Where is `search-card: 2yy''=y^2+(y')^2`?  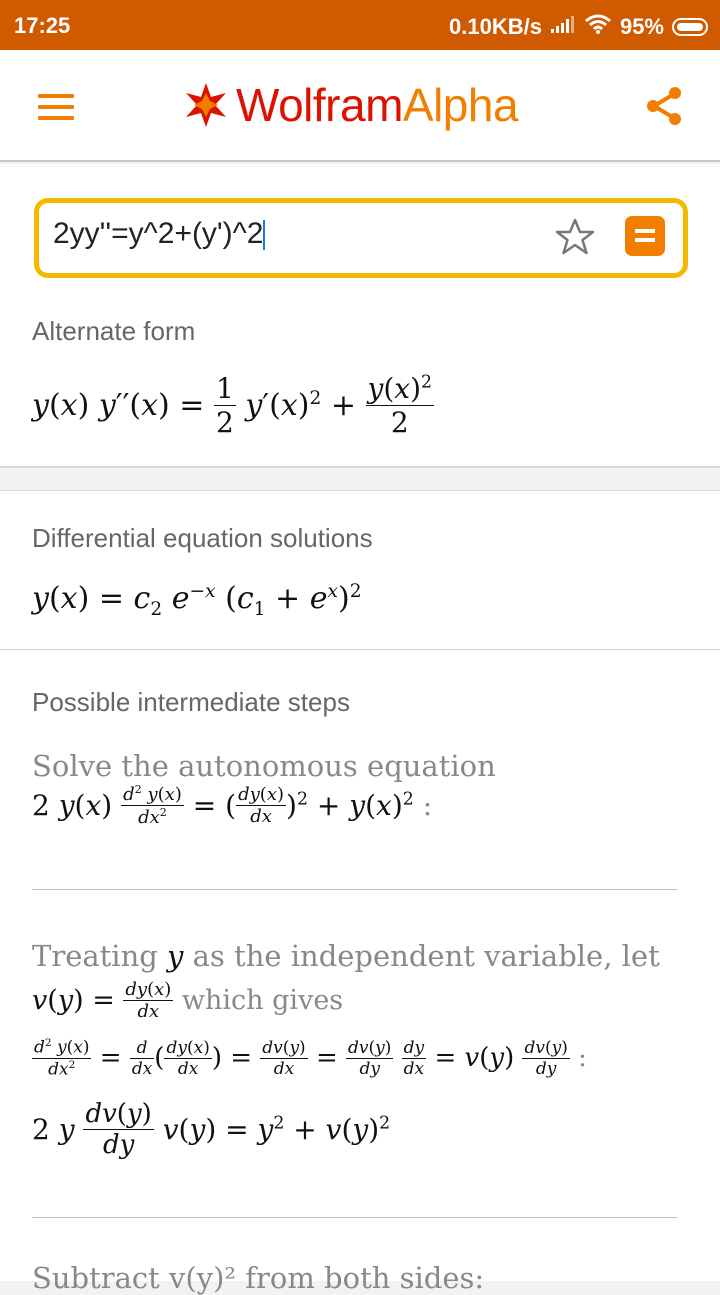
search-card: 2yy''=y^2+(y')^2 is located at coordinates (360, 237).